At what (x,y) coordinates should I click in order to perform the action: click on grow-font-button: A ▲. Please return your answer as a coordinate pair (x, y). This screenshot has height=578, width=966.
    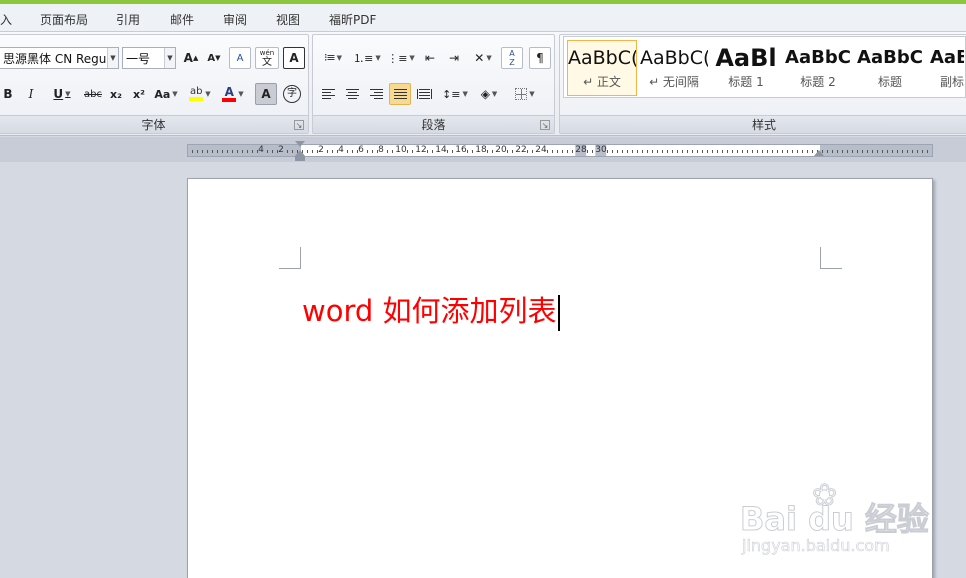
    Looking at the image, I should click on (191, 58).